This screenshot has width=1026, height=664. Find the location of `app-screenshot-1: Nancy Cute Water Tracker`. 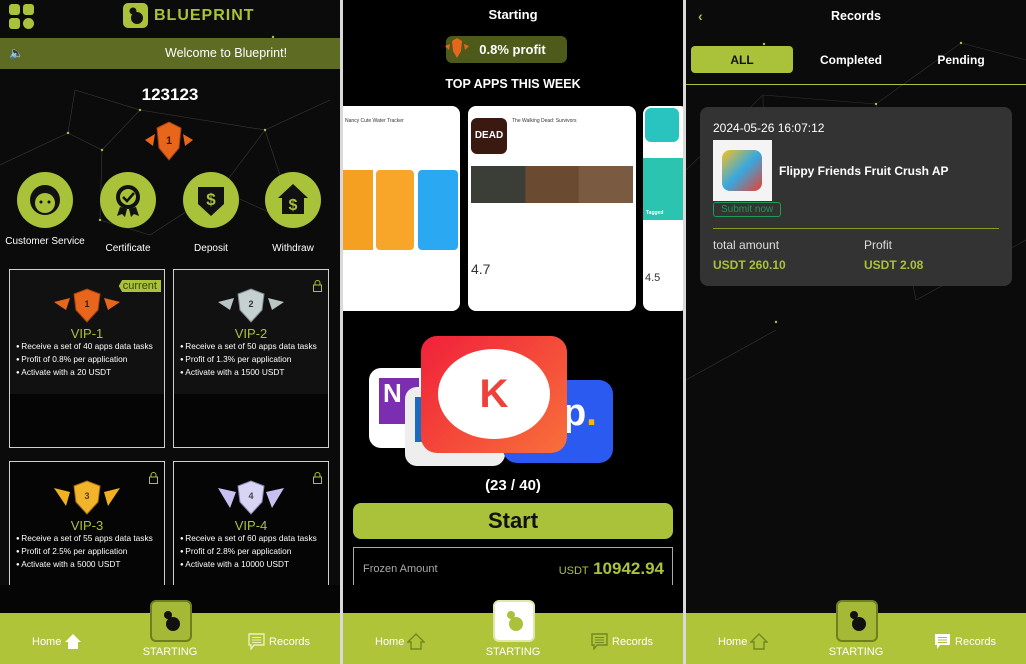

app-screenshot-1: Nancy Cute Water Tracker is located at coordinates (401, 208).